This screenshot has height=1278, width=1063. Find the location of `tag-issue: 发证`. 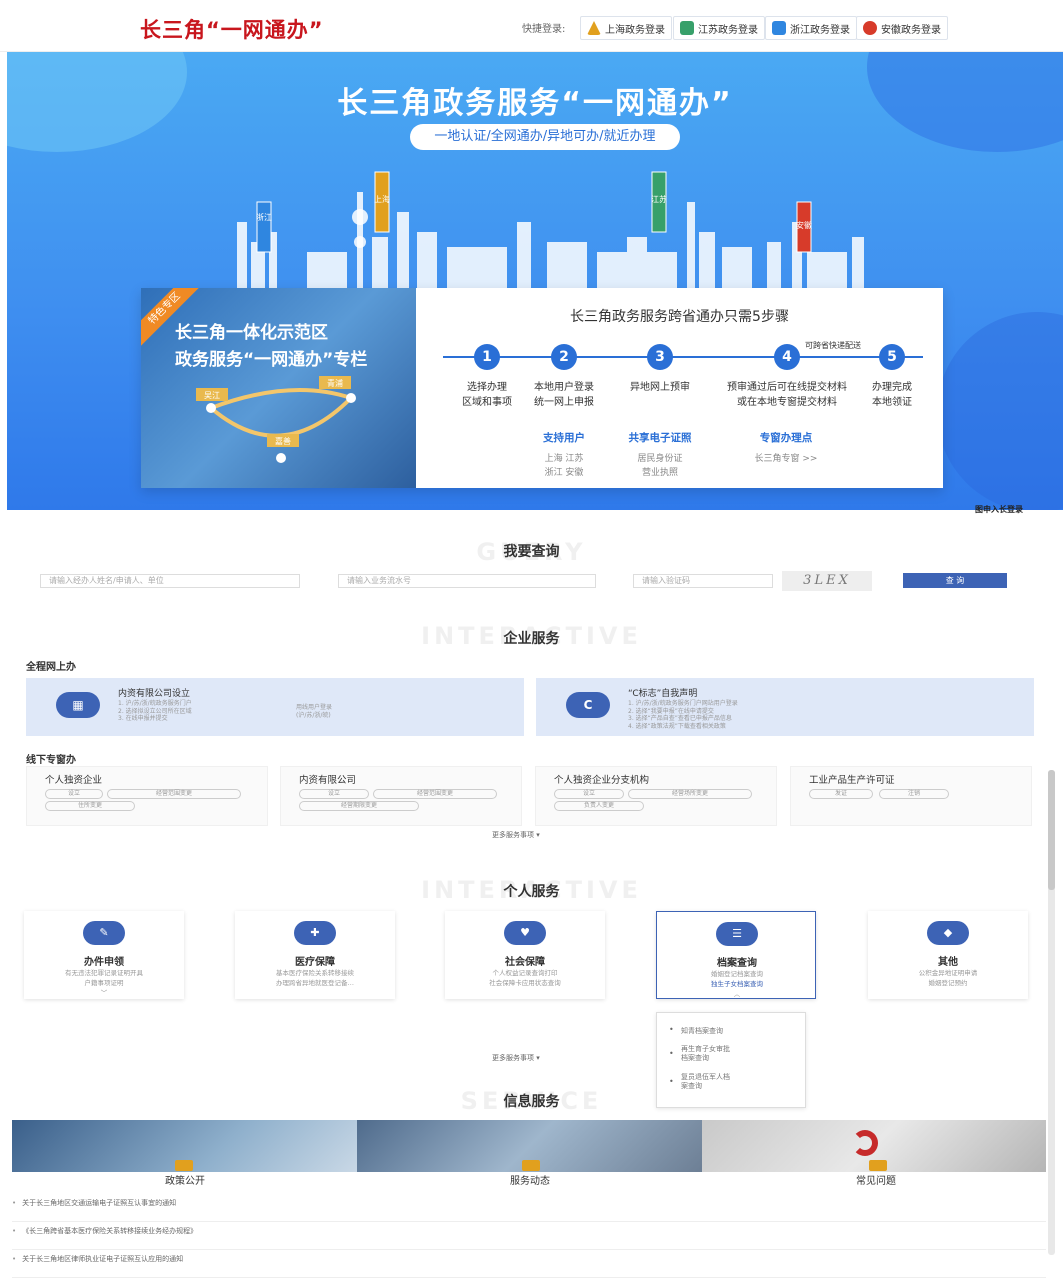

tag-issue: 发证 is located at coordinates (841, 794).